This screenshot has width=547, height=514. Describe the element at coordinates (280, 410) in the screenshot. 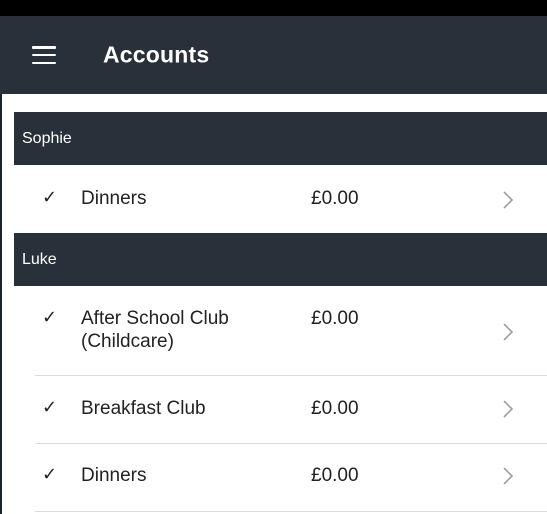

I see `account-row-luke-breakfast-club: ✓ Breakfast Club £0.00` at that location.